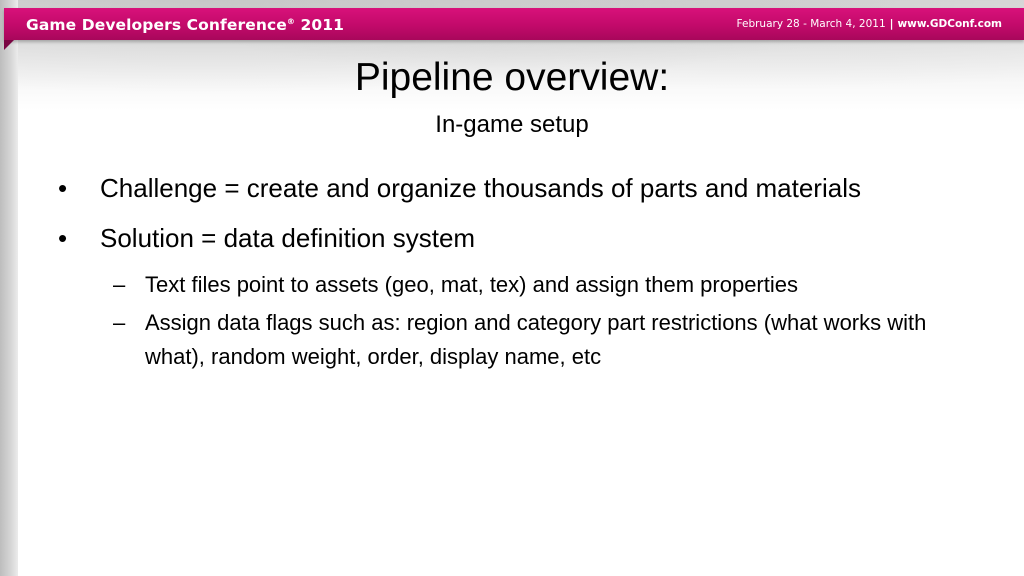  Describe the element at coordinates (322, 25) in the screenshot. I see `conference-year: 2011` at that location.